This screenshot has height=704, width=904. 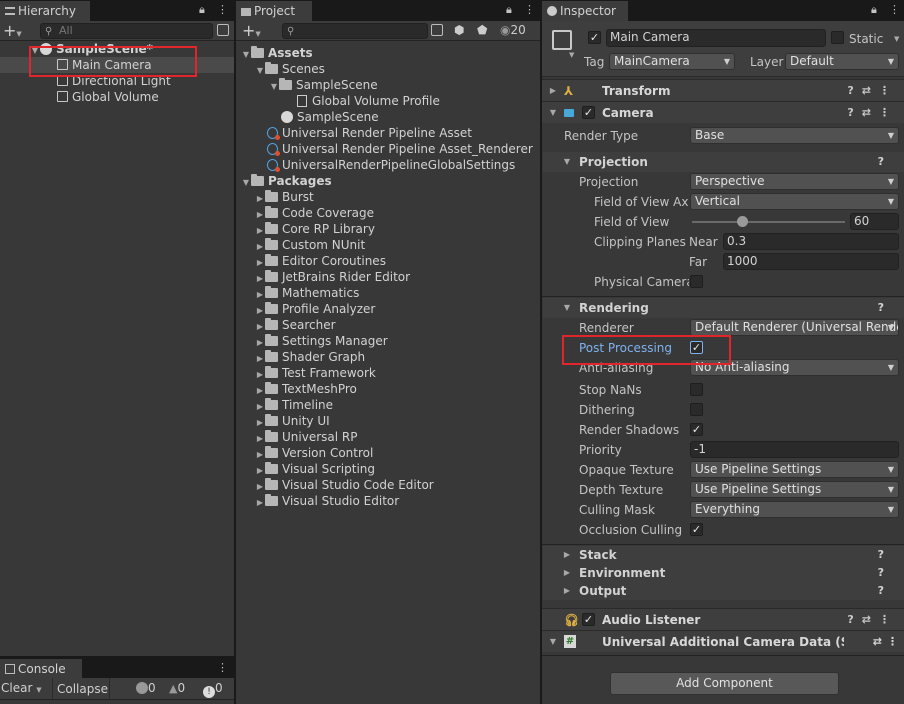 What do you see at coordinates (696, 281) in the screenshot?
I see `physical-camera-checkbox` at bounding box center [696, 281].